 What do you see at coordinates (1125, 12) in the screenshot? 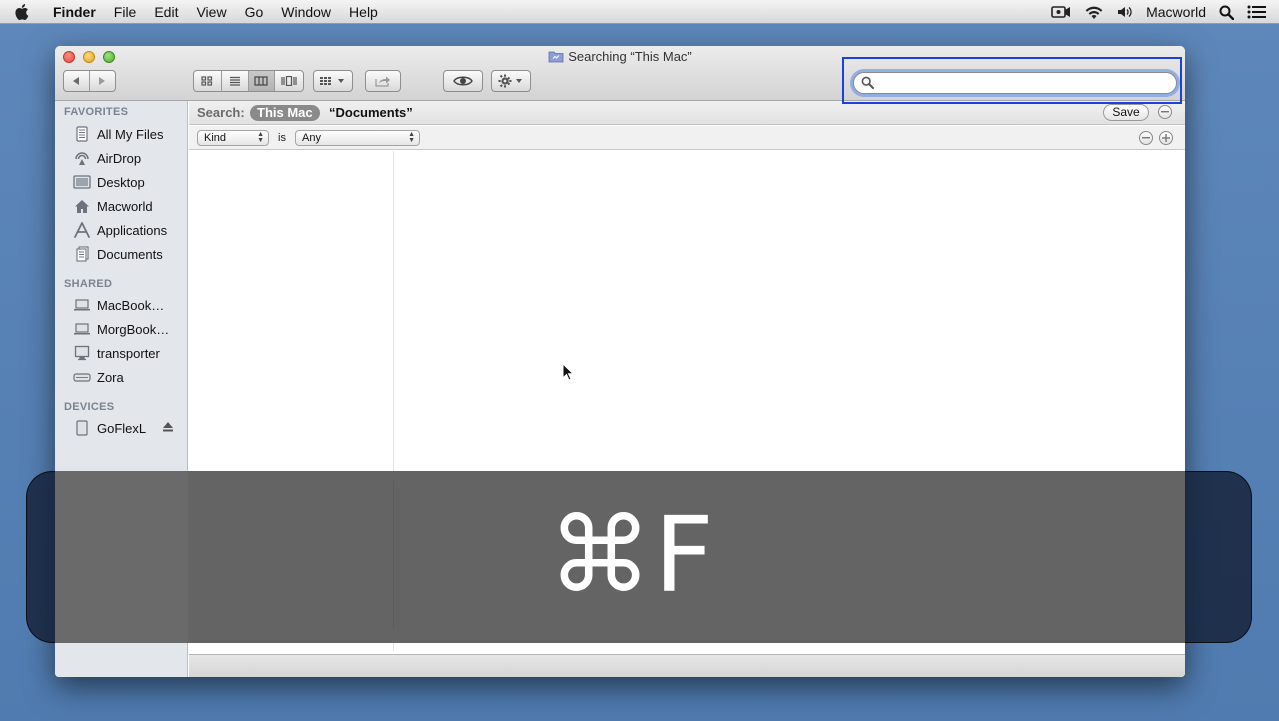
I see `volume-icon` at bounding box center [1125, 12].